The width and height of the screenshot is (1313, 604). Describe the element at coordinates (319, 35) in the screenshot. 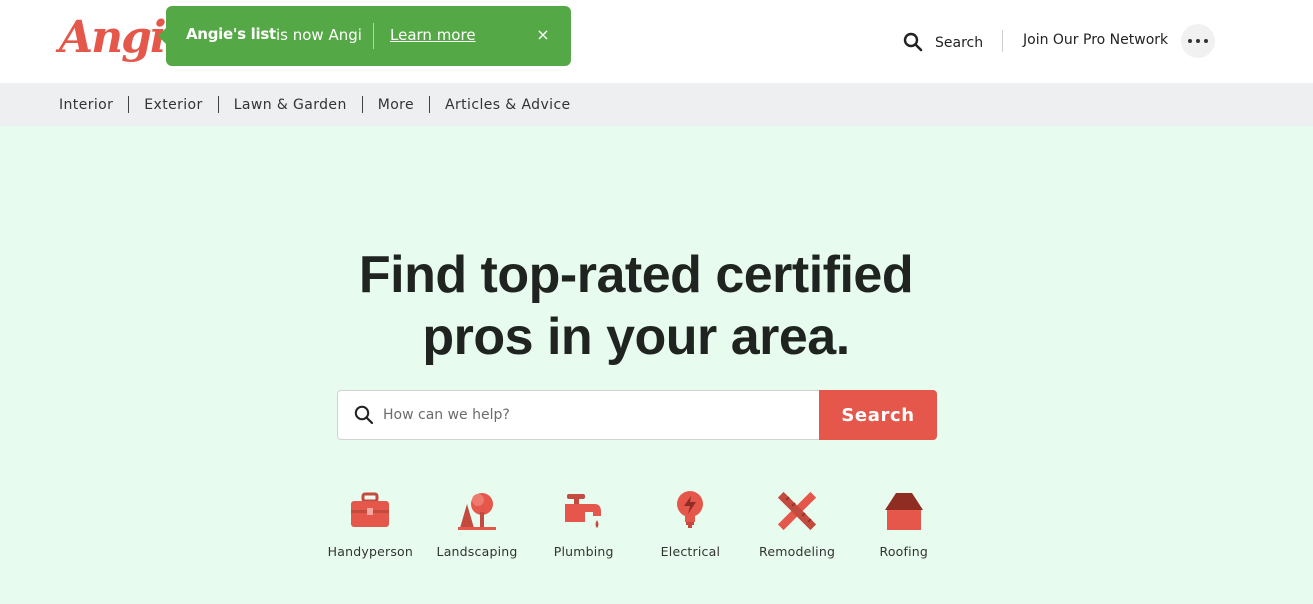

I see `banner-text: is now Angi` at that location.